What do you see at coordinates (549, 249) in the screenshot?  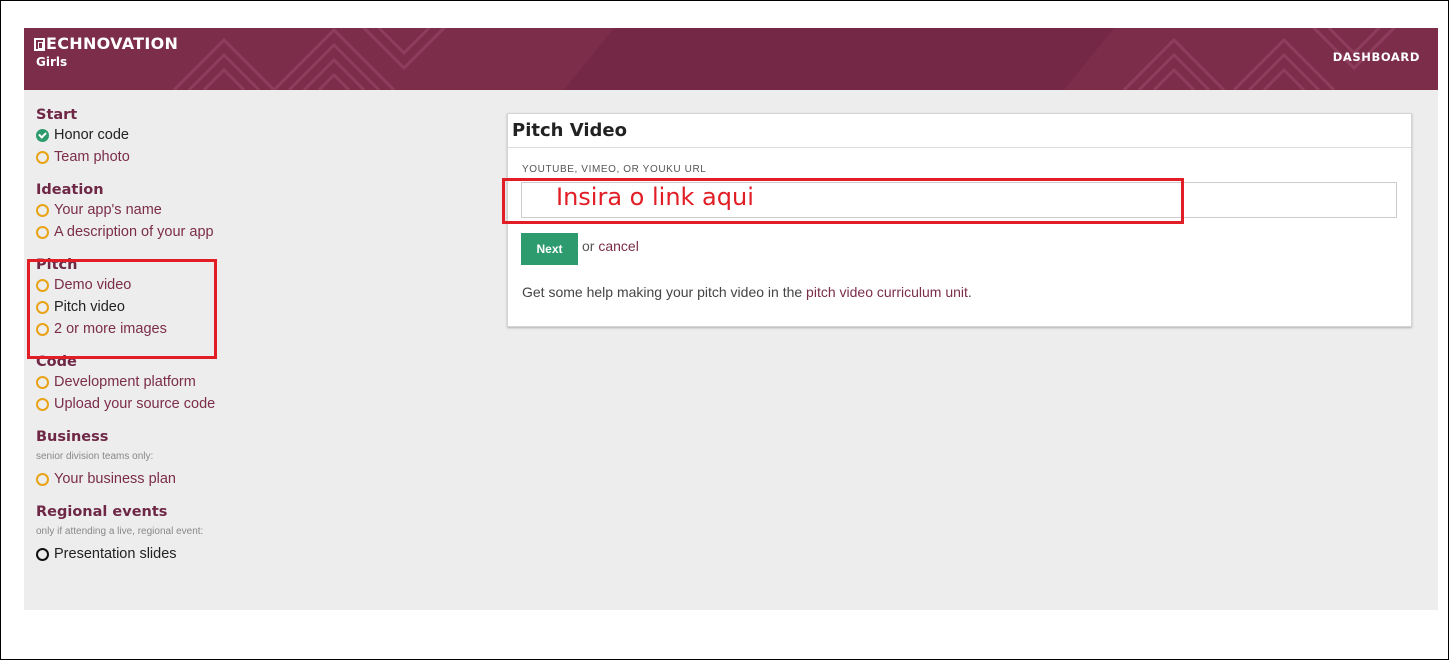 I see `next-button: Next` at bounding box center [549, 249].